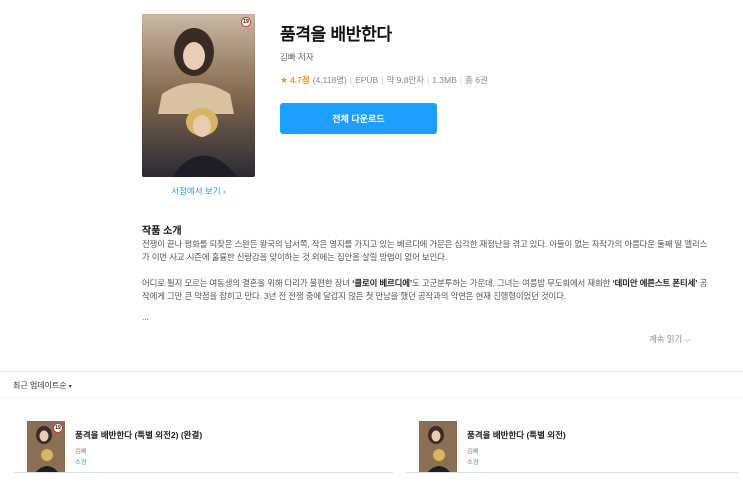 The width and height of the screenshot is (743, 483). I want to click on volume-count: 총 6권, so click(476, 80).